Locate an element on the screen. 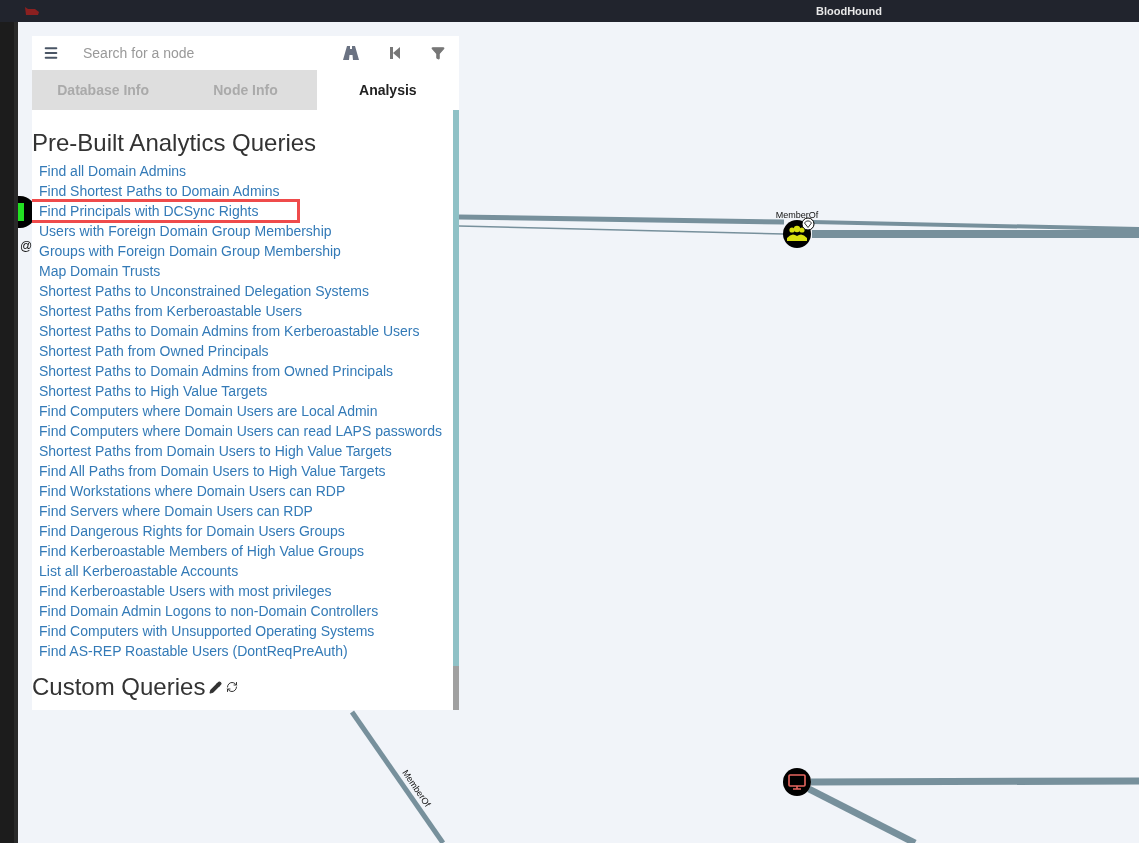 The width and height of the screenshot is (1139, 843). query-link: Shortest Paths from Kerberoastable Users is located at coordinates (170, 311).